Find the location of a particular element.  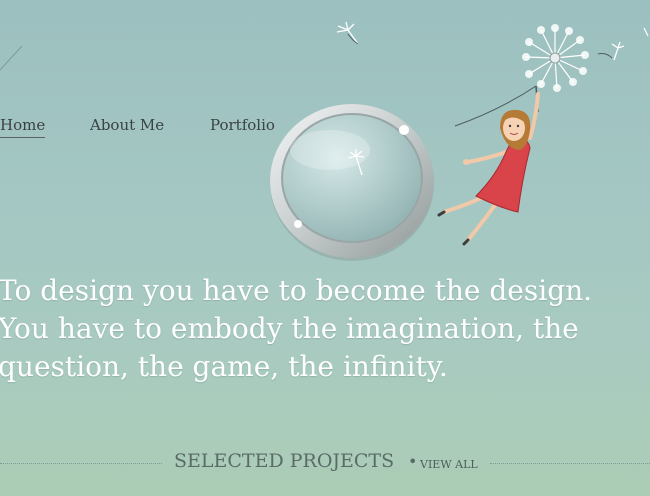

nav-item-about-me: About Me is located at coordinates (127, 125).